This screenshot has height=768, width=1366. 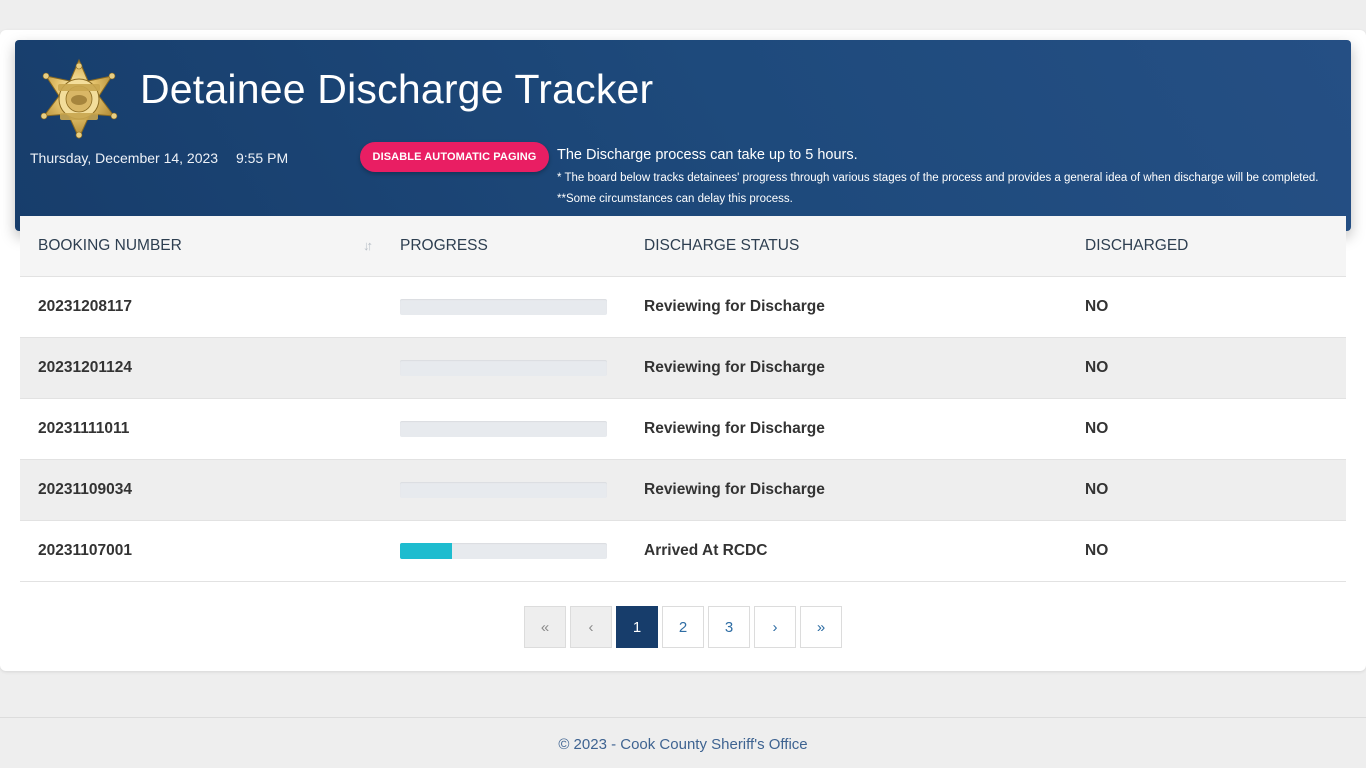 I want to click on table-row: 20231208117 Reviewing for Discharge NO, so click(x=683, y=307).